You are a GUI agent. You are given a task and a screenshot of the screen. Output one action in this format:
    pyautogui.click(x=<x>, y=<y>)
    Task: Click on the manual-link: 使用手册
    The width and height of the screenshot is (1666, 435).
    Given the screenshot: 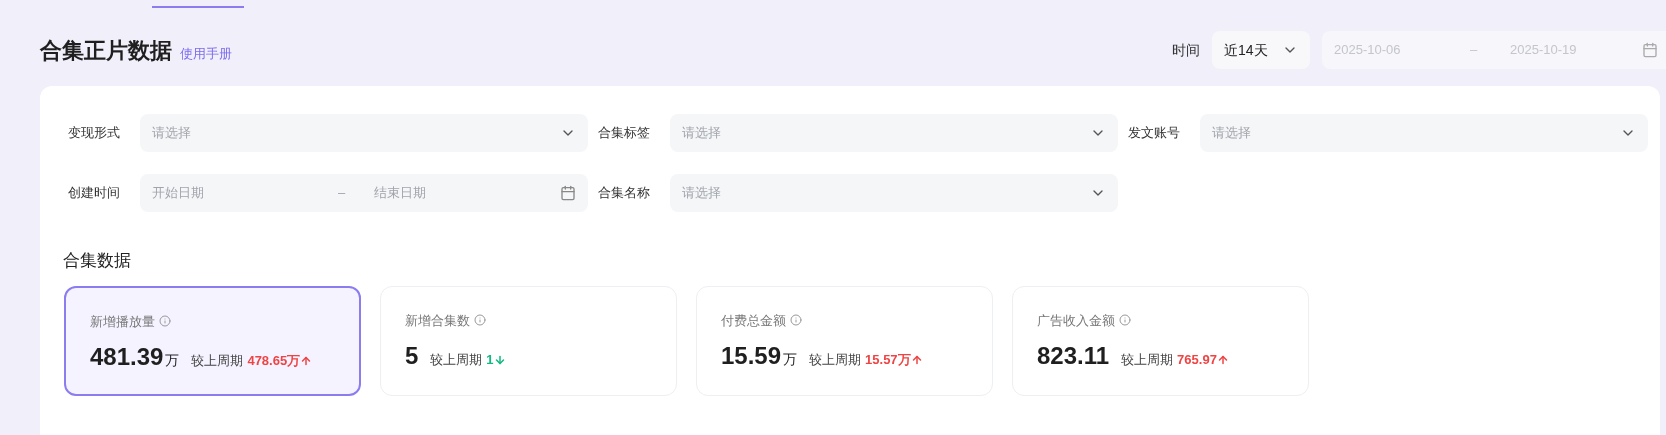 What is the action you would take?
    pyautogui.click(x=206, y=54)
    